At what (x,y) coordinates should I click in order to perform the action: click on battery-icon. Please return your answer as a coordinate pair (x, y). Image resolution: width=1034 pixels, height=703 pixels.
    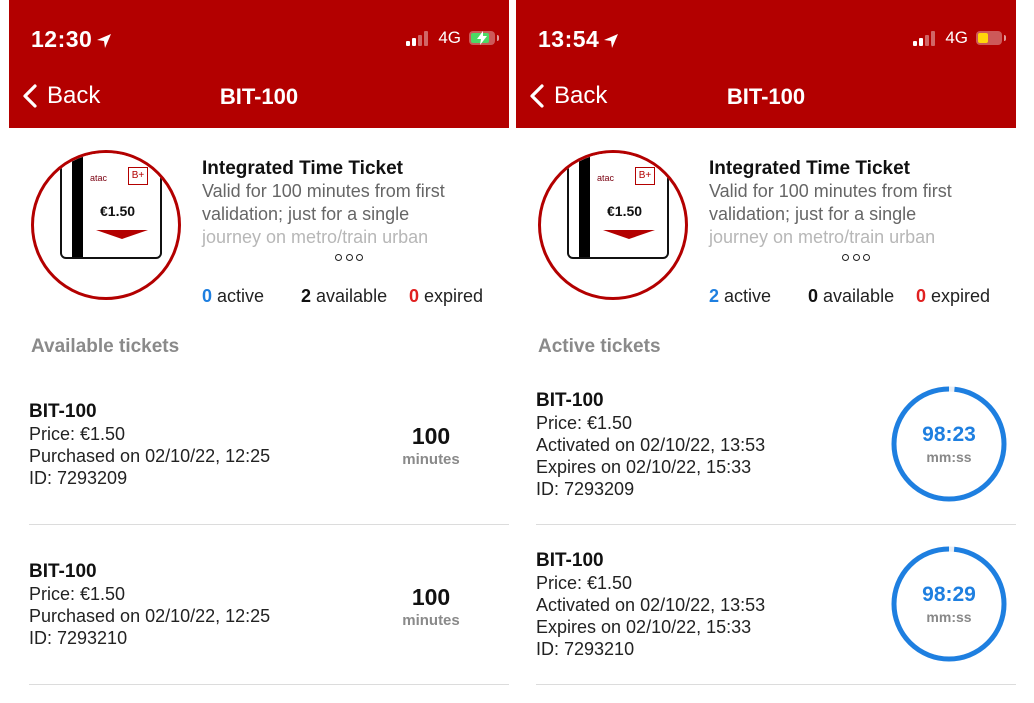
    Looking at the image, I should click on (991, 38).